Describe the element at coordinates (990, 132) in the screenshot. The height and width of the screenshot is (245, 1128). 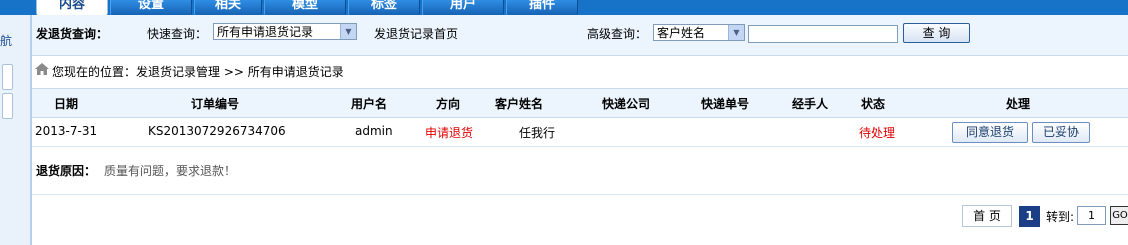
I see `agree-return-button: 同意退货` at that location.